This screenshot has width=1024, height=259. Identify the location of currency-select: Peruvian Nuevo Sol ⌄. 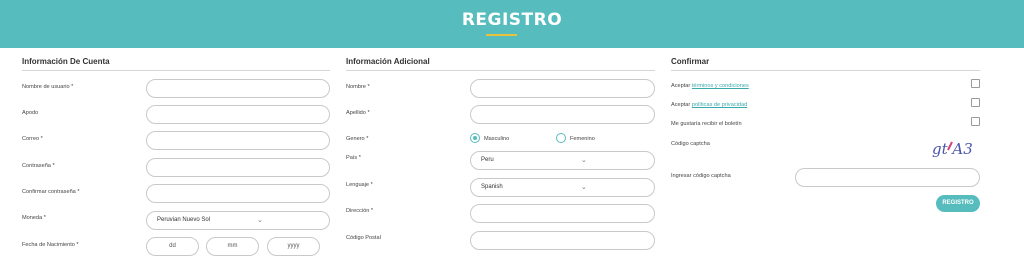
(238, 220).